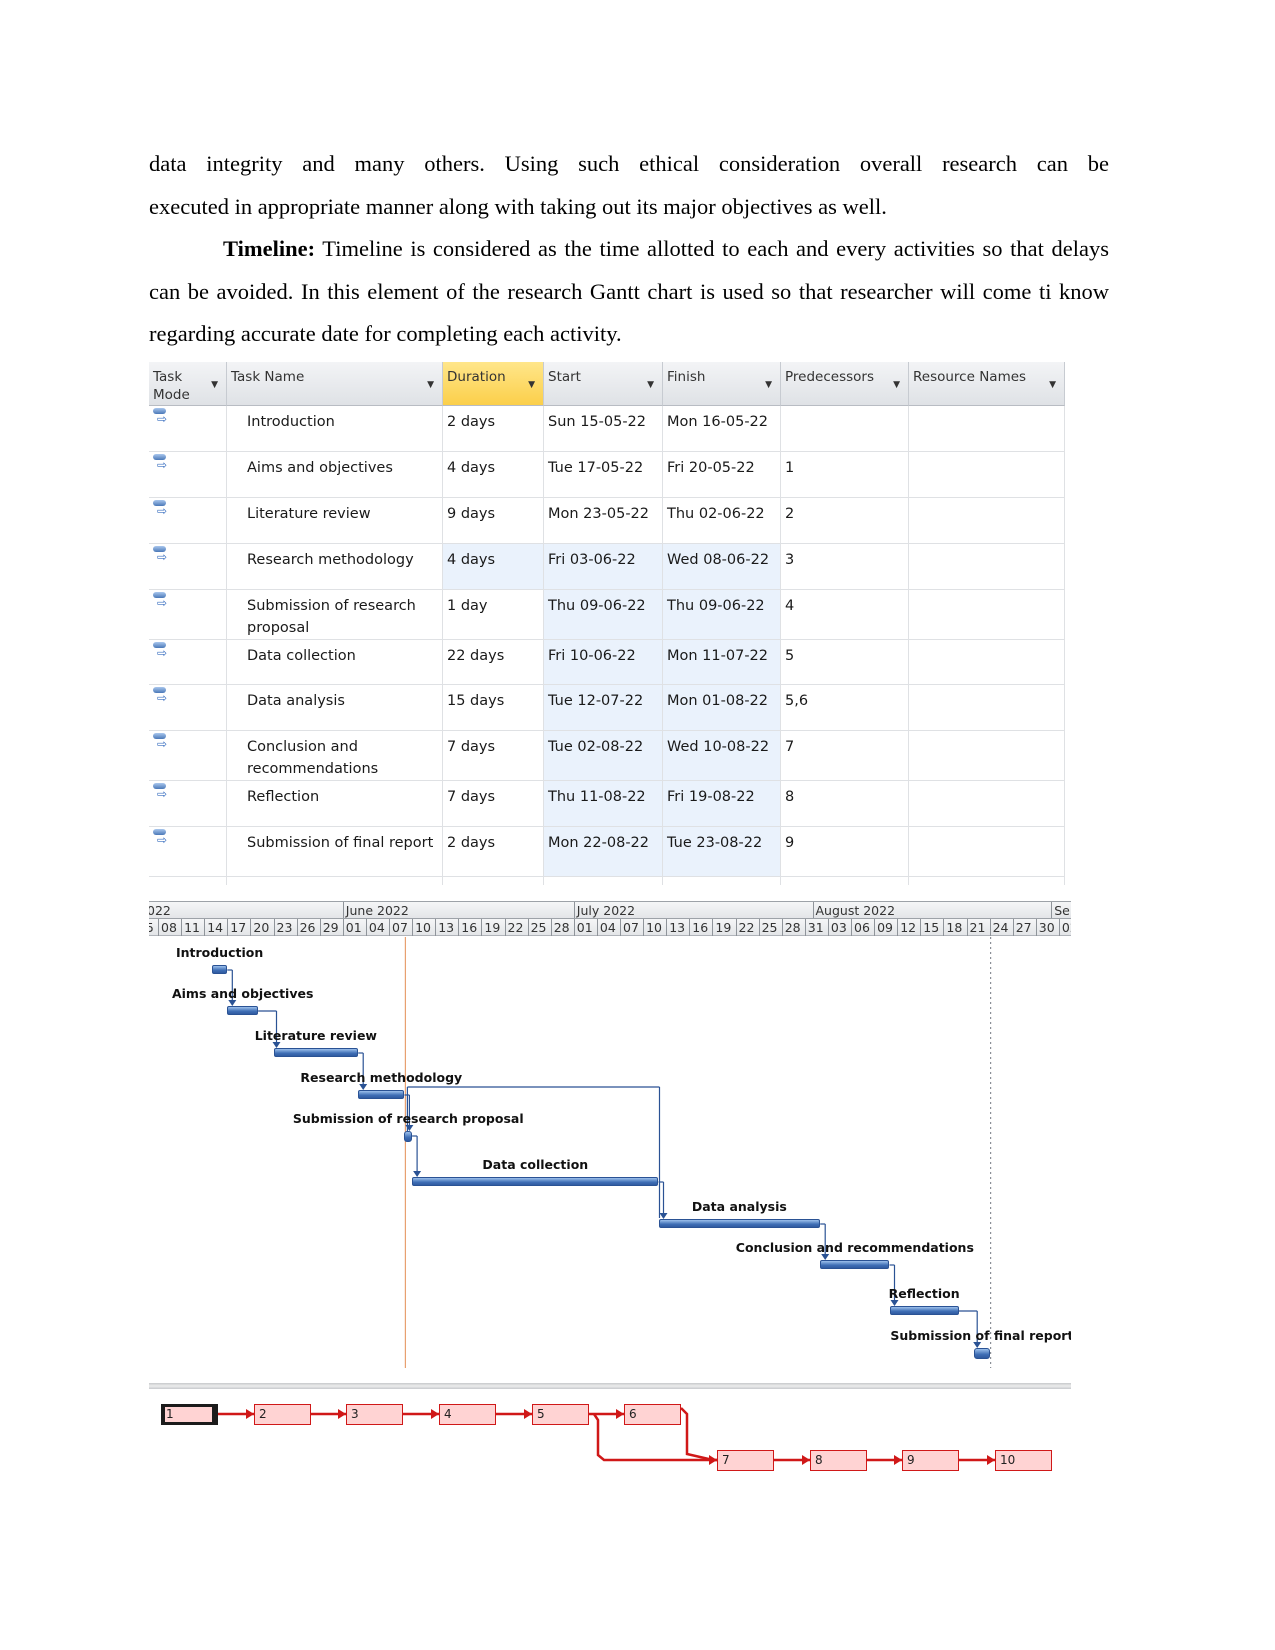 Image resolution: width=1275 pixels, height=1650 pixels. I want to click on network-node: 7, so click(745, 1460).